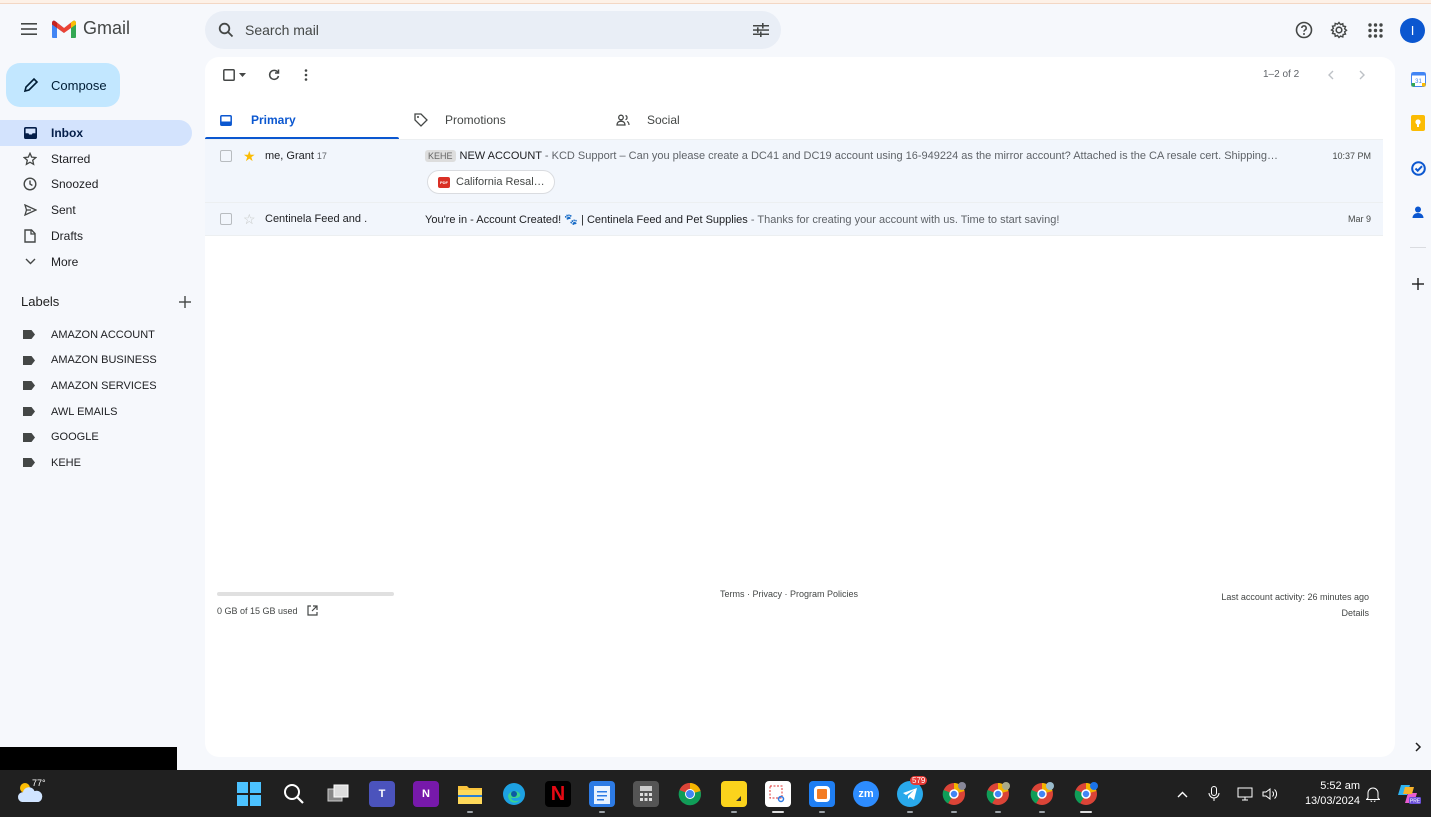  What do you see at coordinates (249, 219) in the screenshot?
I see `star-outline-icon: ☆` at bounding box center [249, 219].